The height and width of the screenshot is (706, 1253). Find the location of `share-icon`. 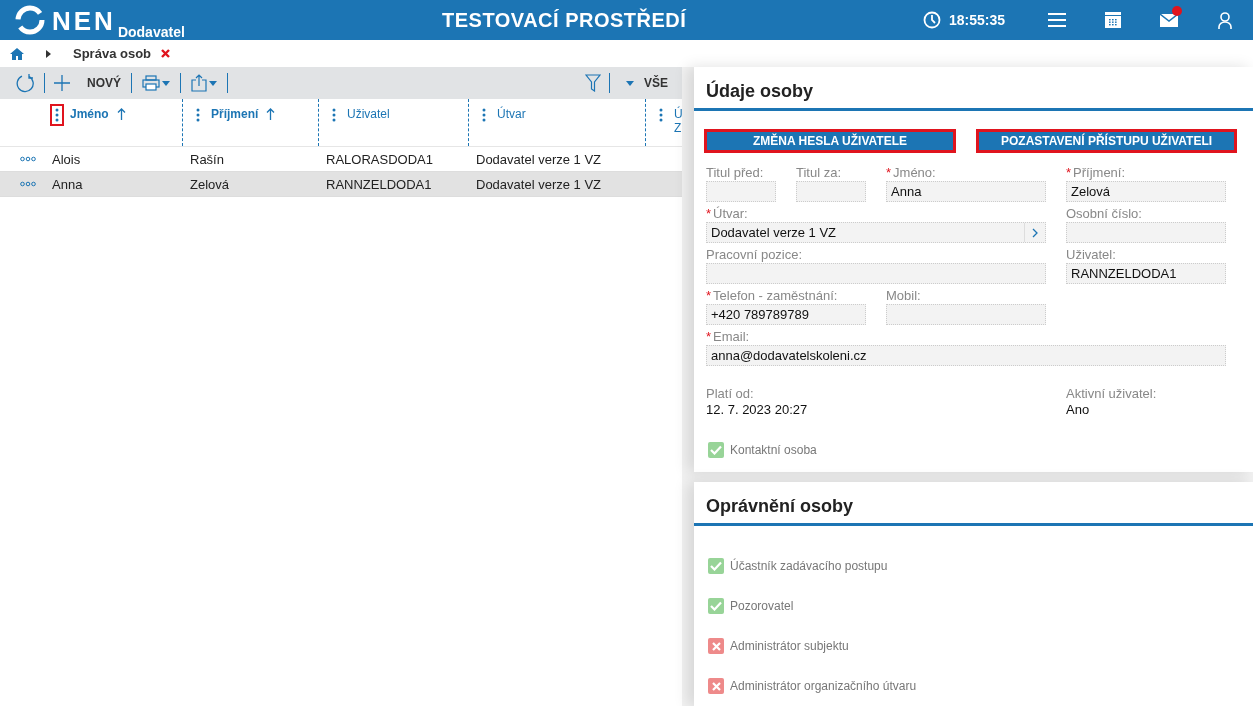

share-icon is located at coordinates (199, 83).